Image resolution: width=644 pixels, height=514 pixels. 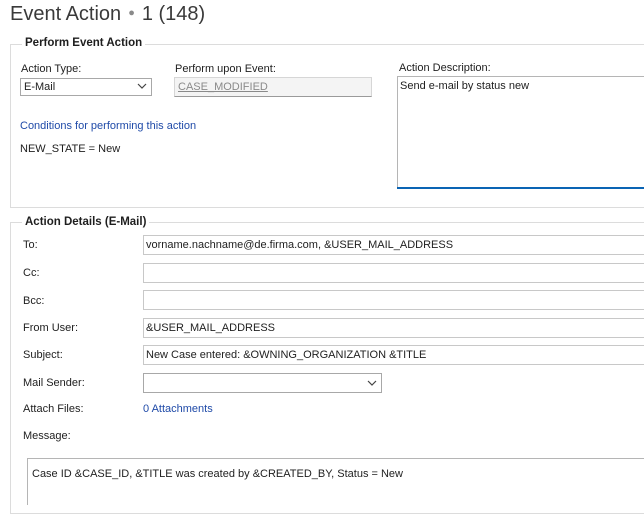 What do you see at coordinates (50, 328) in the screenshot?
I see `from-user-label: From User:` at bounding box center [50, 328].